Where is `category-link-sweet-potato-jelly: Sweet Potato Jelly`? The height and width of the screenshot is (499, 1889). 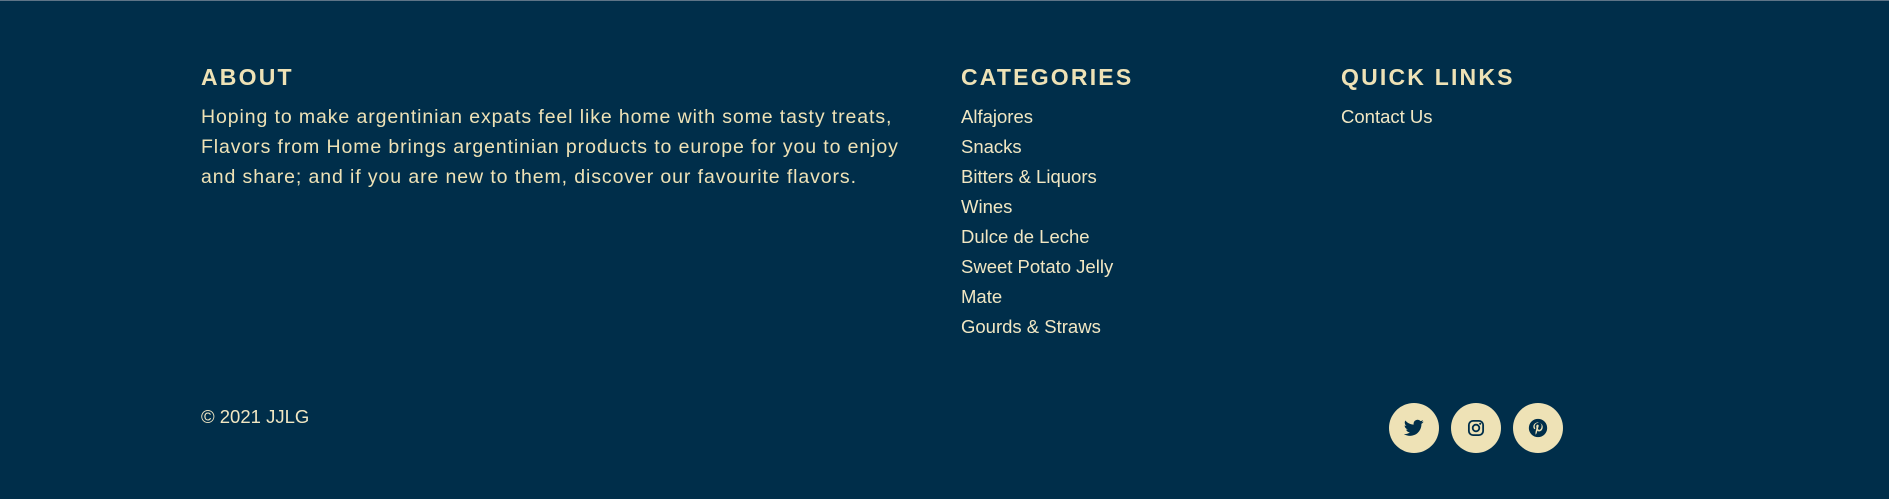
category-link-sweet-potato-jelly: Sweet Potato Jelly is located at coordinates (1121, 267).